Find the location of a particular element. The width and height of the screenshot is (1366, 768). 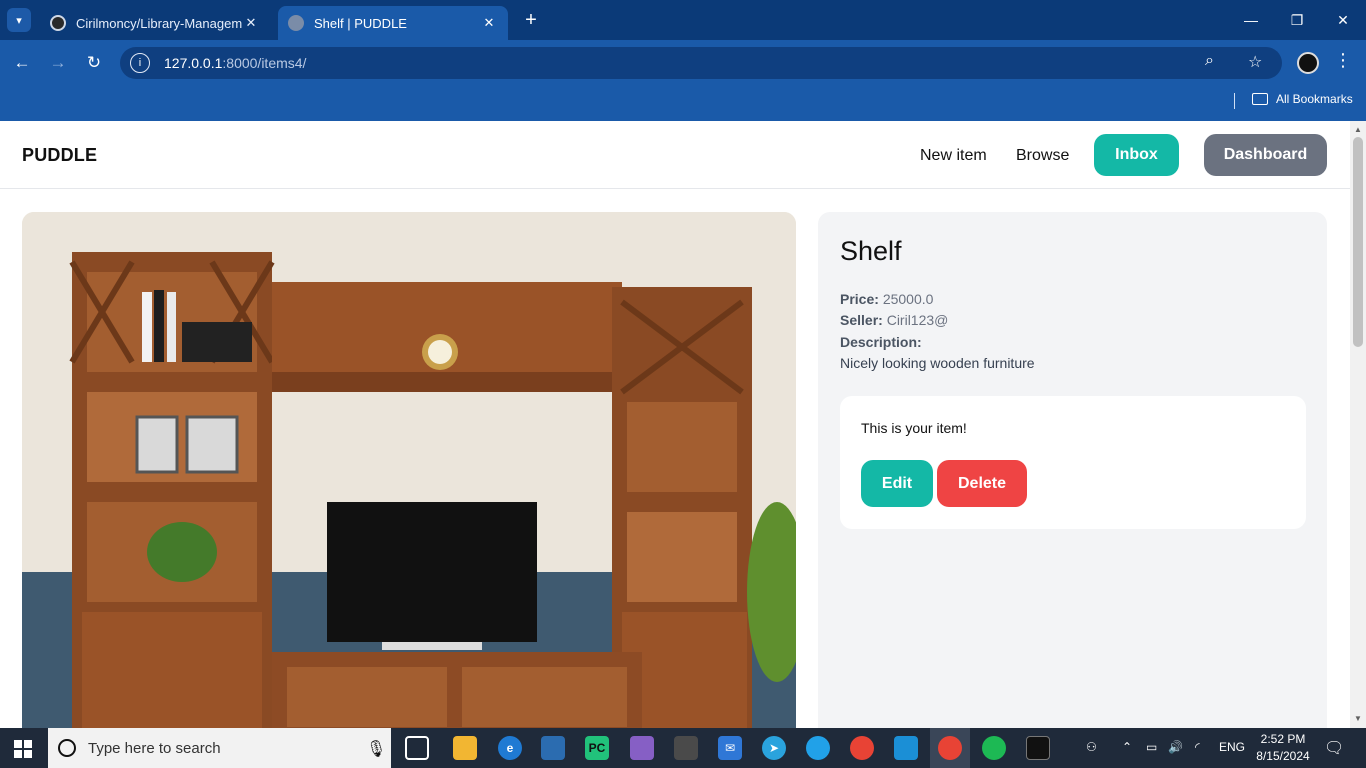

seller-value: Ciril123@ is located at coordinates (917, 320).